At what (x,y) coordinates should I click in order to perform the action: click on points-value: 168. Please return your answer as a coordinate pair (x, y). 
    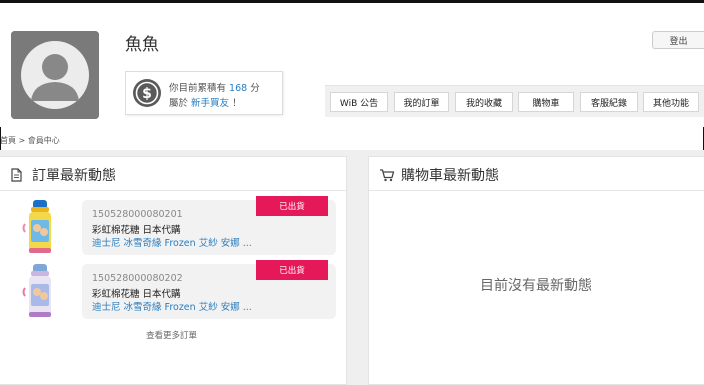
    Looking at the image, I should click on (238, 88).